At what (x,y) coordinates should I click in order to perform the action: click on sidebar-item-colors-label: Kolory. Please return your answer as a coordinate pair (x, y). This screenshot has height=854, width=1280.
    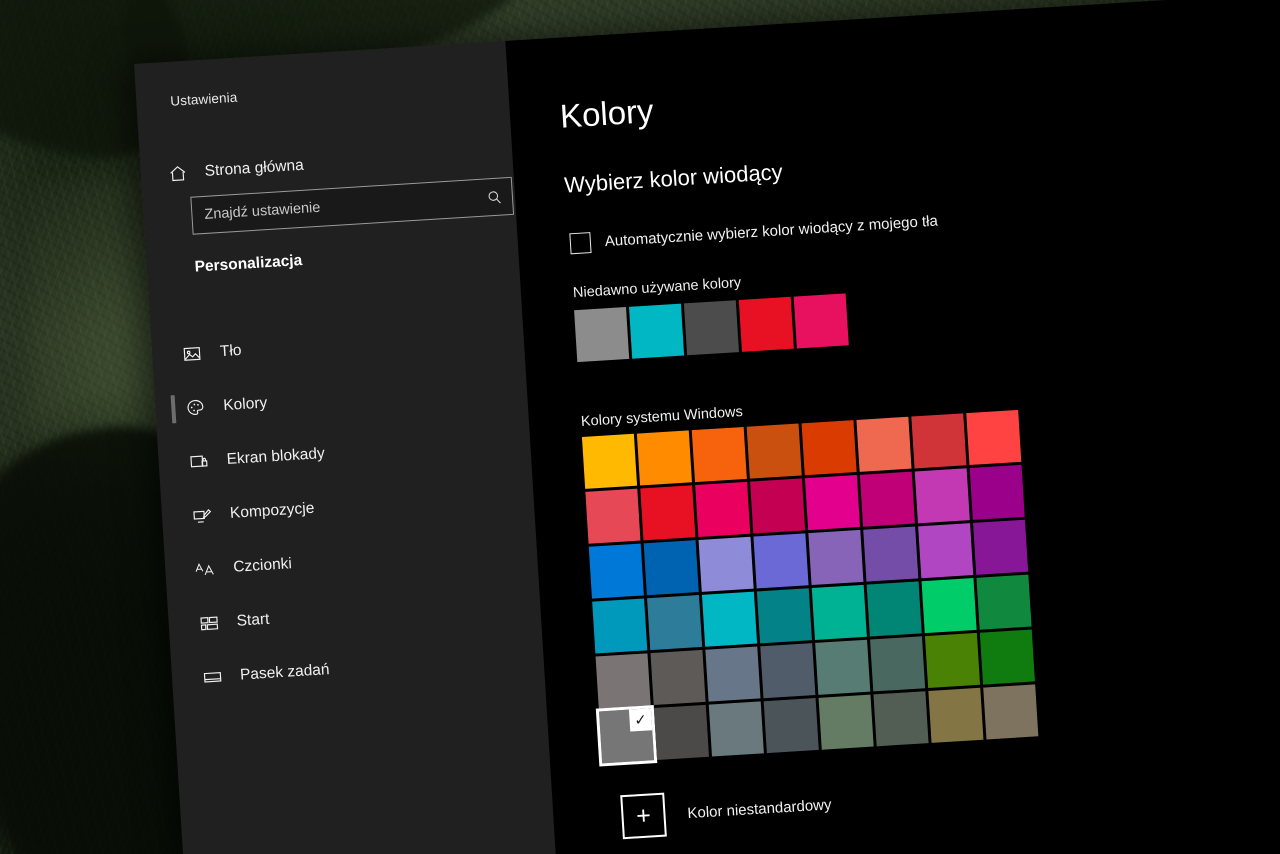
    Looking at the image, I should click on (245, 404).